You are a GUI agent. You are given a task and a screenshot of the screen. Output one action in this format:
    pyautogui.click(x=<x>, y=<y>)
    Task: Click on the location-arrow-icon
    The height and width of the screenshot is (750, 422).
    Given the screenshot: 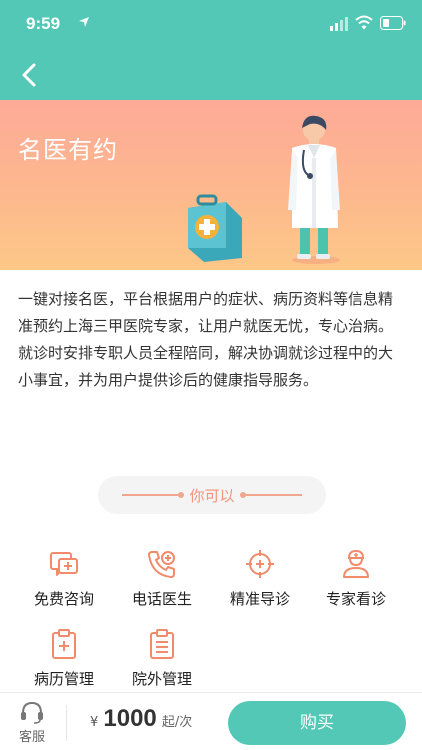 What is the action you would take?
    pyautogui.click(x=84, y=22)
    